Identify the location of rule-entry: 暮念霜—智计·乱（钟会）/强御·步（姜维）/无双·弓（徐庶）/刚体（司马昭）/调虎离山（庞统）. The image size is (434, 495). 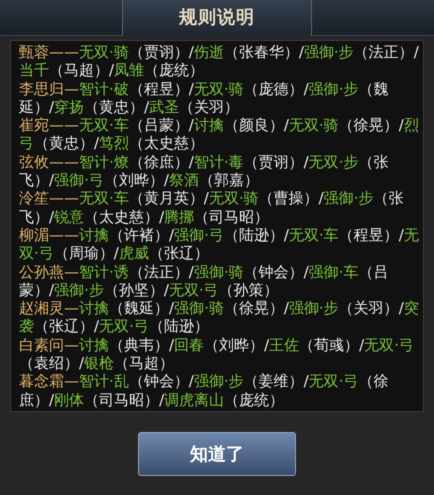
(204, 390).